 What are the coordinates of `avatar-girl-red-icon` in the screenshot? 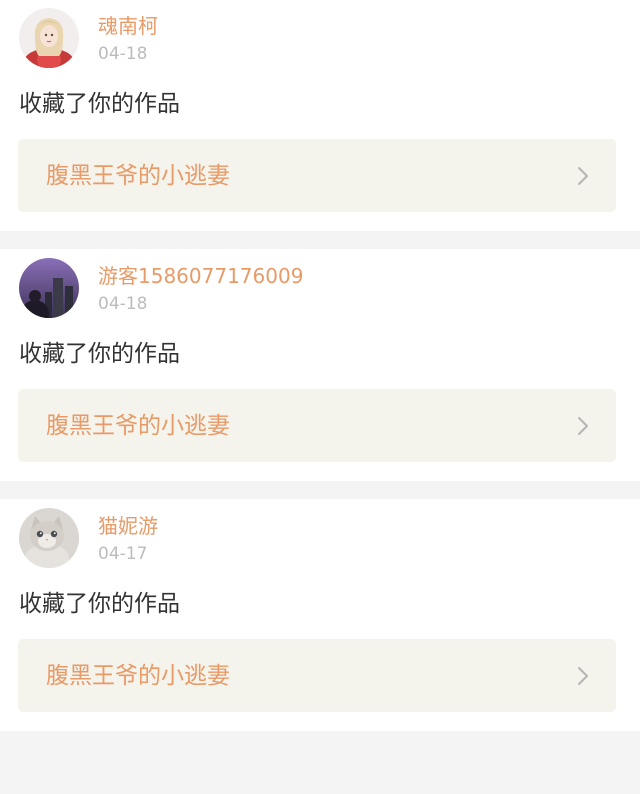 It's located at (49, 38).